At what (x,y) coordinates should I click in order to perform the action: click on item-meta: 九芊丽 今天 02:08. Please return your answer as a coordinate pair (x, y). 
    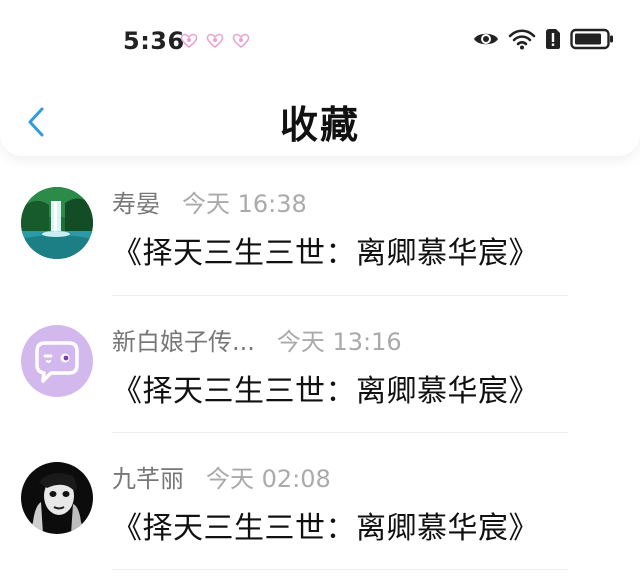
    Looking at the image, I should click on (221, 476).